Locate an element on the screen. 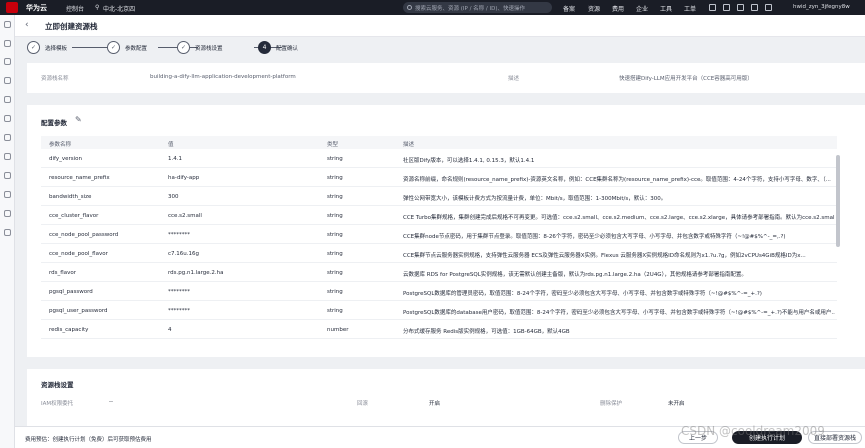  nav-filing: 备案 is located at coordinates (569, 8).